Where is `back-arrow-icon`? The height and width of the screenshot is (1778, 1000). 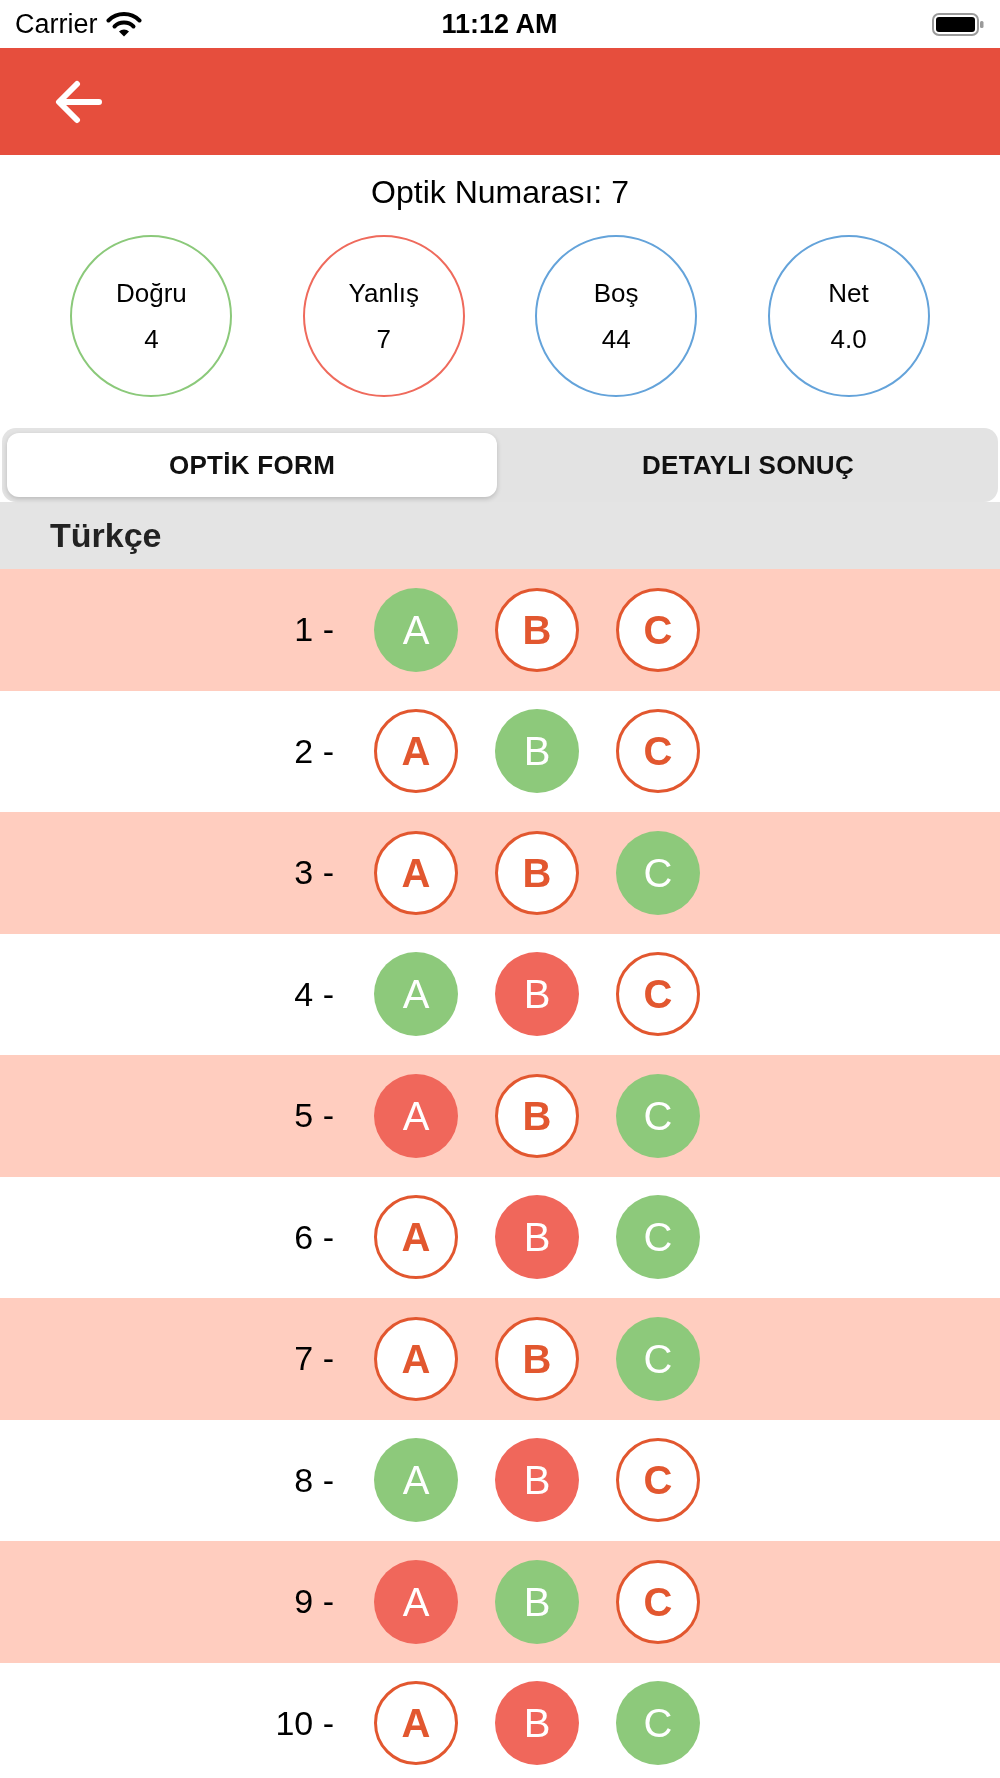
back-arrow-icon is located at coordinates (78, 101).